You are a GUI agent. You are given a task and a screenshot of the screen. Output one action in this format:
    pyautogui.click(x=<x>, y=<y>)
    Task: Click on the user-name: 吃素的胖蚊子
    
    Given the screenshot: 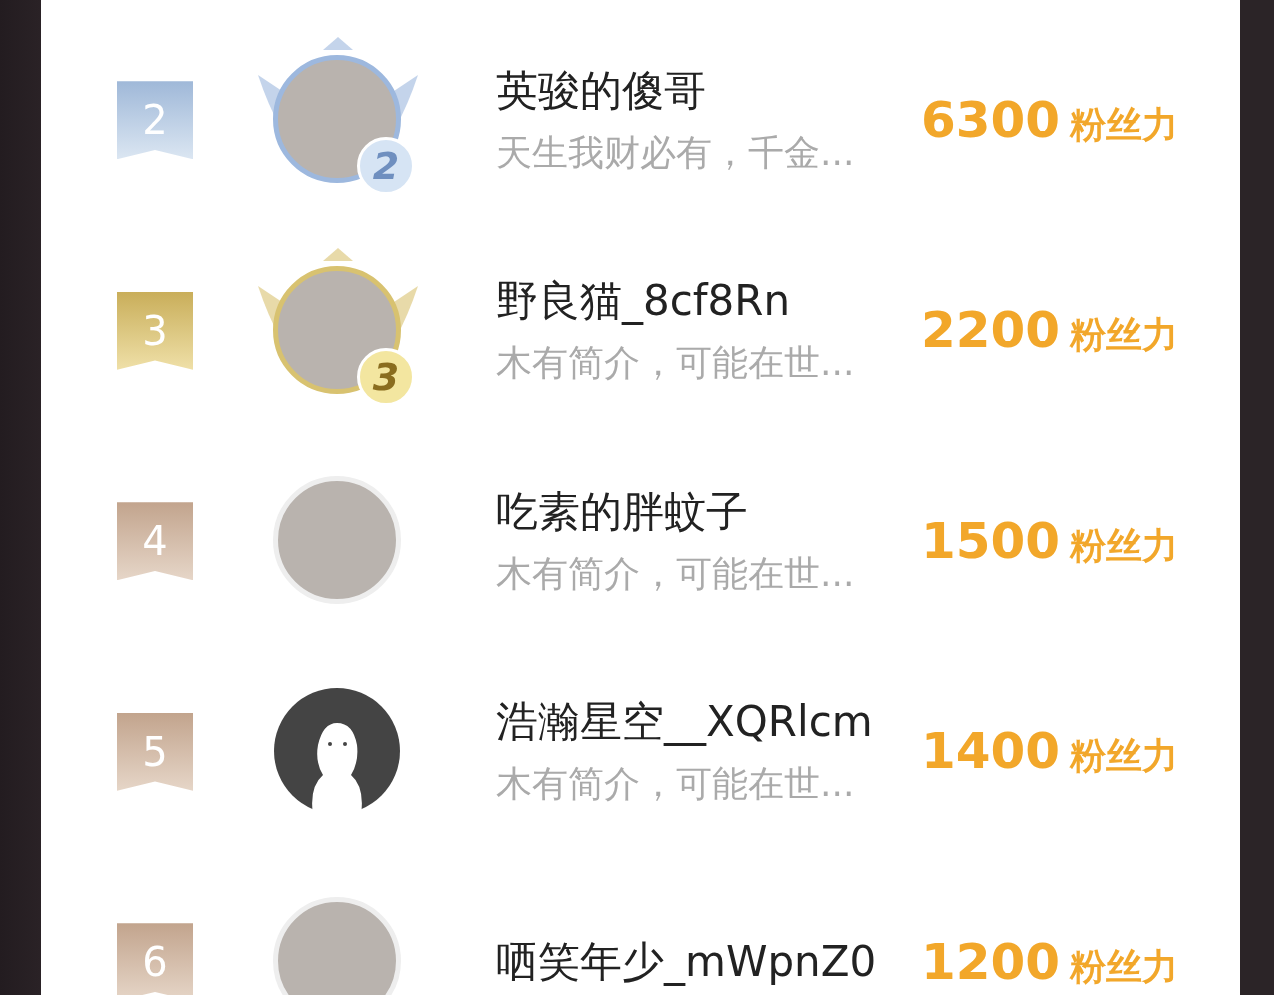 What is the action you would take?
    pyautogui.click(x=696, y=511)
    